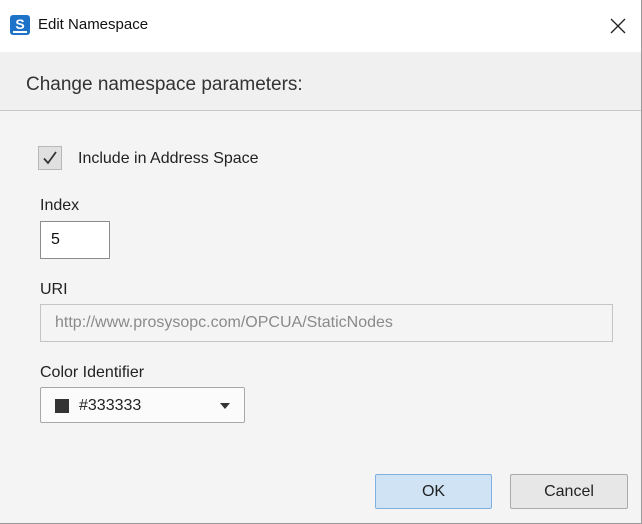  I want to click on close-icon, so click(618, 26).